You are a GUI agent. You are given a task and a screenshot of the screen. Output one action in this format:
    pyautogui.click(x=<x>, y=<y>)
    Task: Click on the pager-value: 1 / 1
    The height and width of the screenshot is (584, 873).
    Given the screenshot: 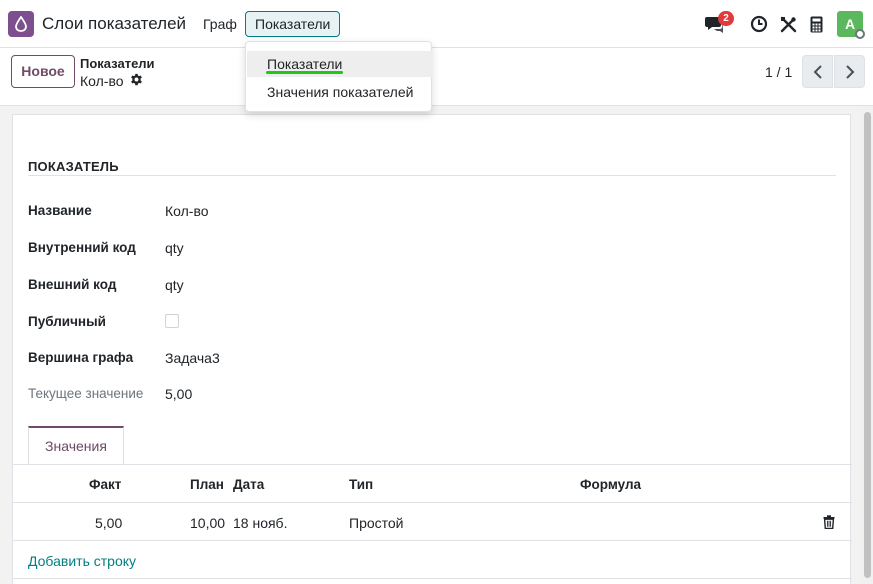 What is the action you would take?
    pyautogui.click(x=778, y=72)
    